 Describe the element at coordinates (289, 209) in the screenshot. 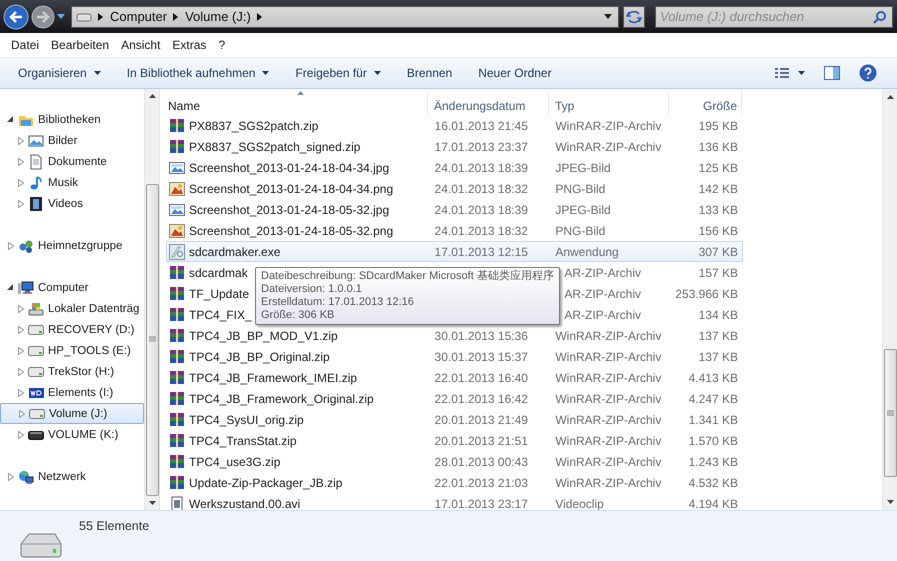

I see `file-name: Screenshot_2013-01-24-18-05-32.jpg` at that location.